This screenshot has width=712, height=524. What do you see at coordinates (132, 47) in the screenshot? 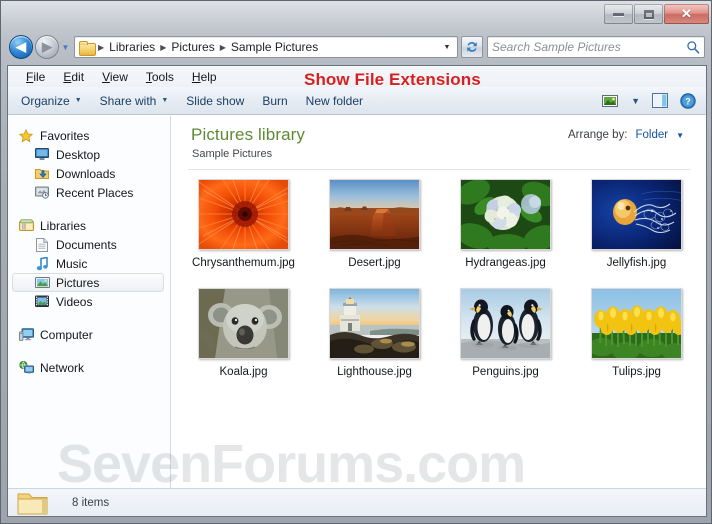
I see `breadcrumb-item-libraries: Libraries` at bounding box center [132, 47].